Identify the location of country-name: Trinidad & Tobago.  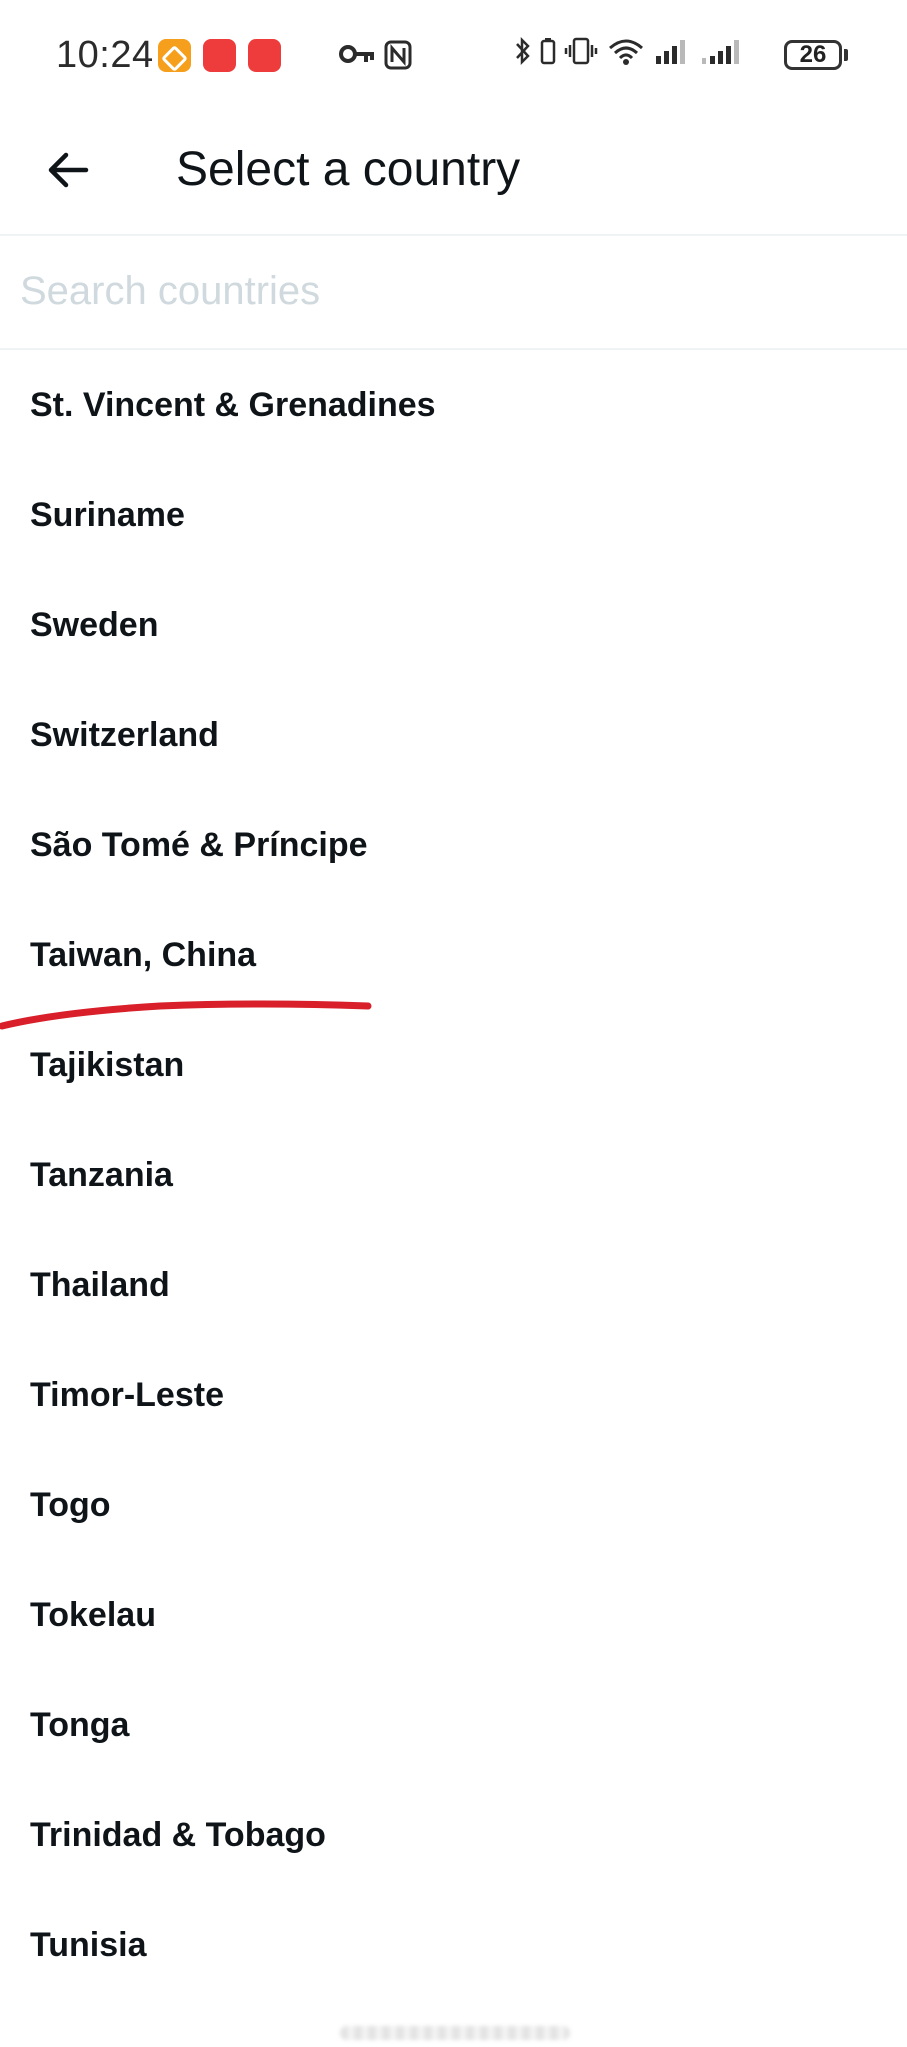
(178, 1834).